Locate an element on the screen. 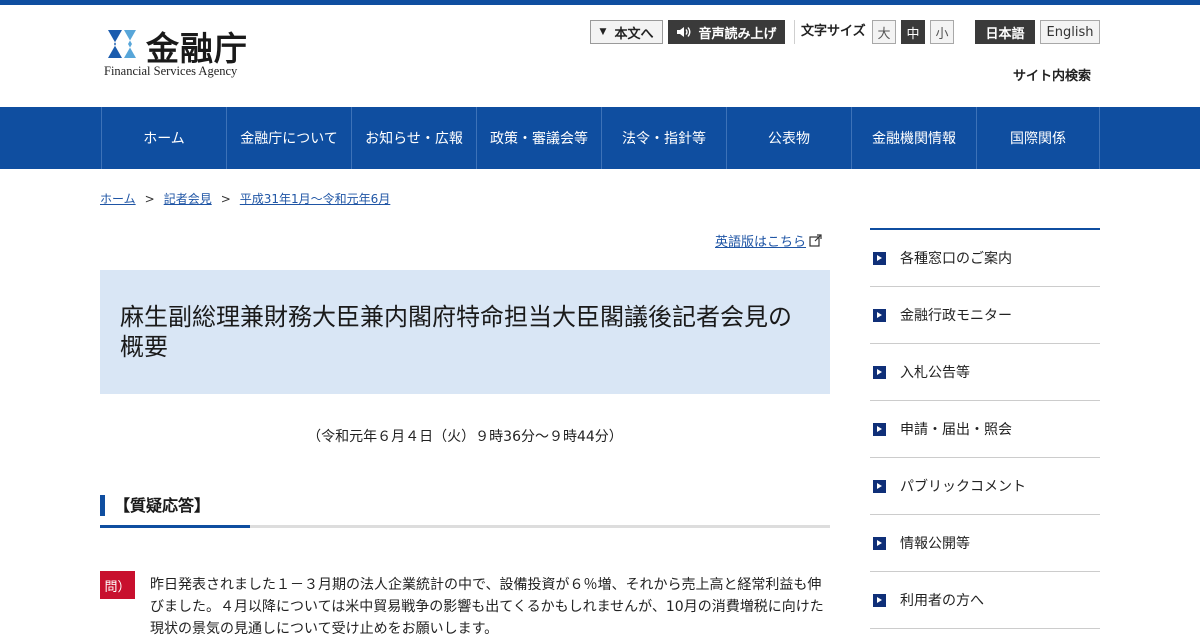  triangle-down-icon: ▼ is located at coordinates (603, 32).